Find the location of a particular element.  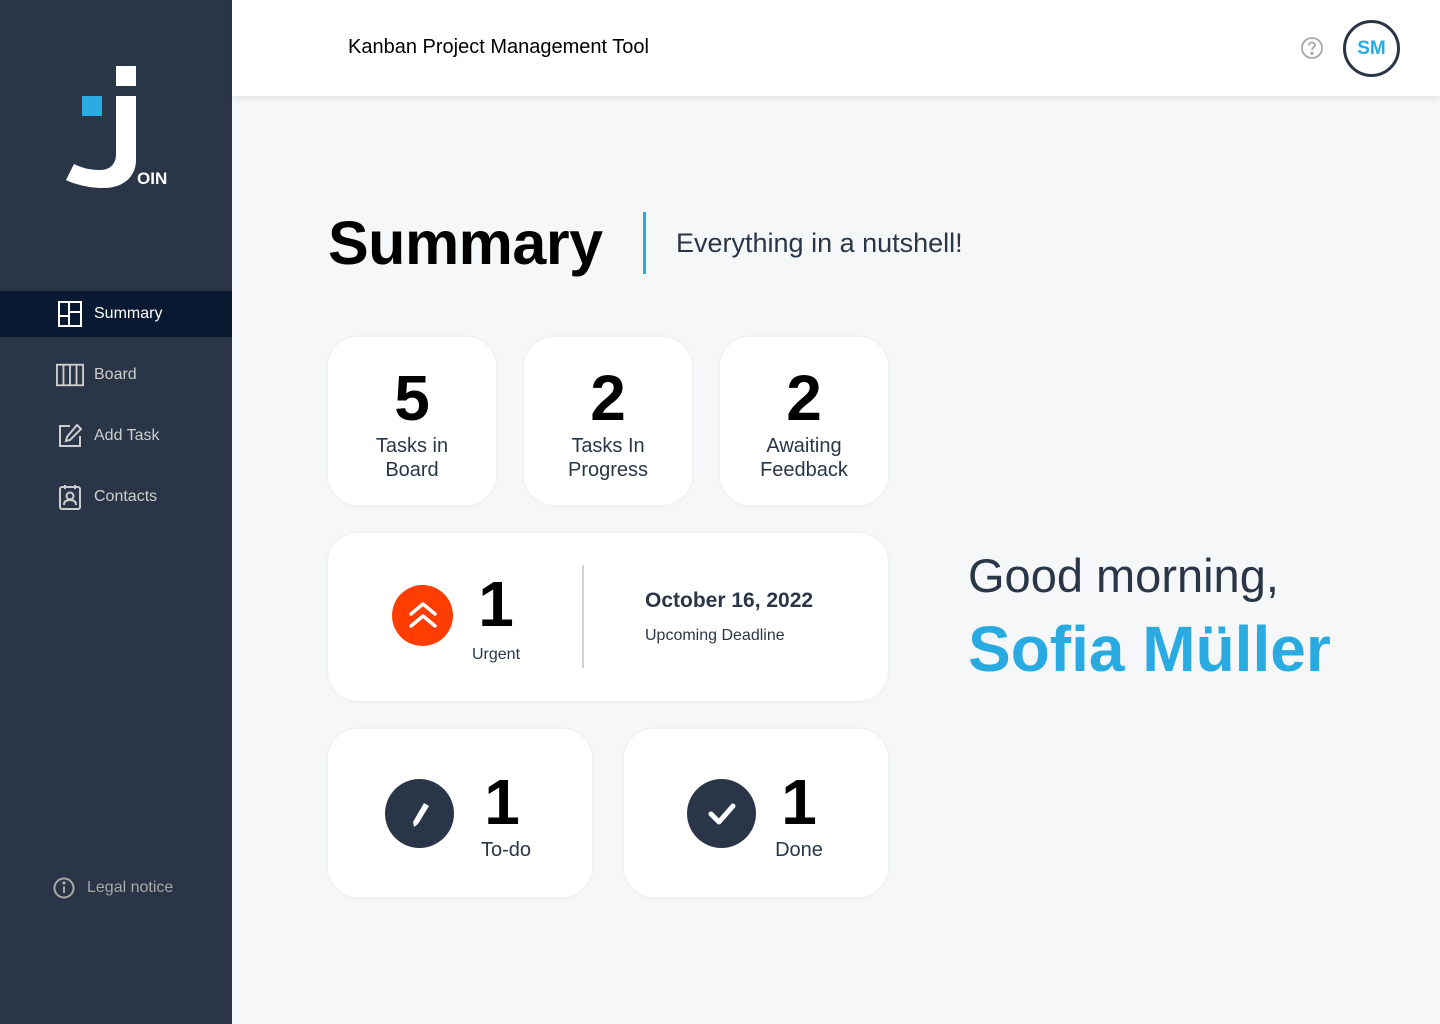

urgent-priority-icon is located at coordinates (422, 615).